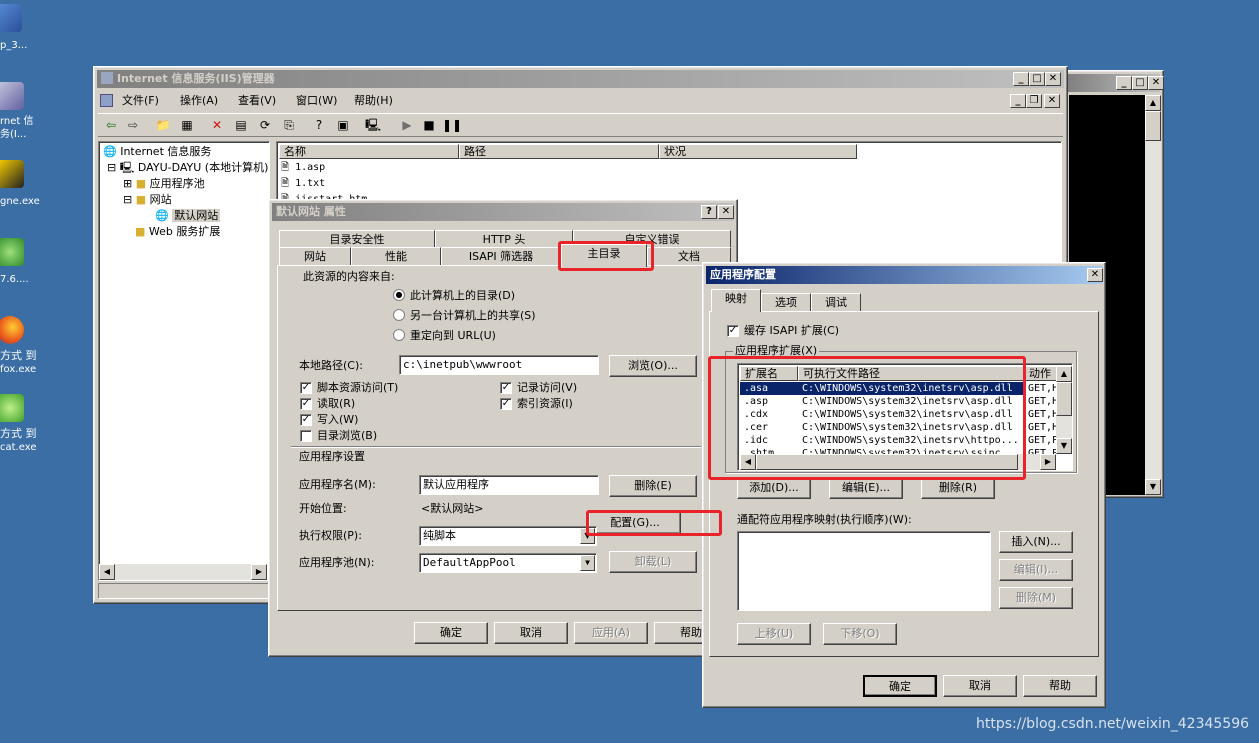 The image size is (1259, 743). I want to click on help-button: 帮助, so click(1060, 686).